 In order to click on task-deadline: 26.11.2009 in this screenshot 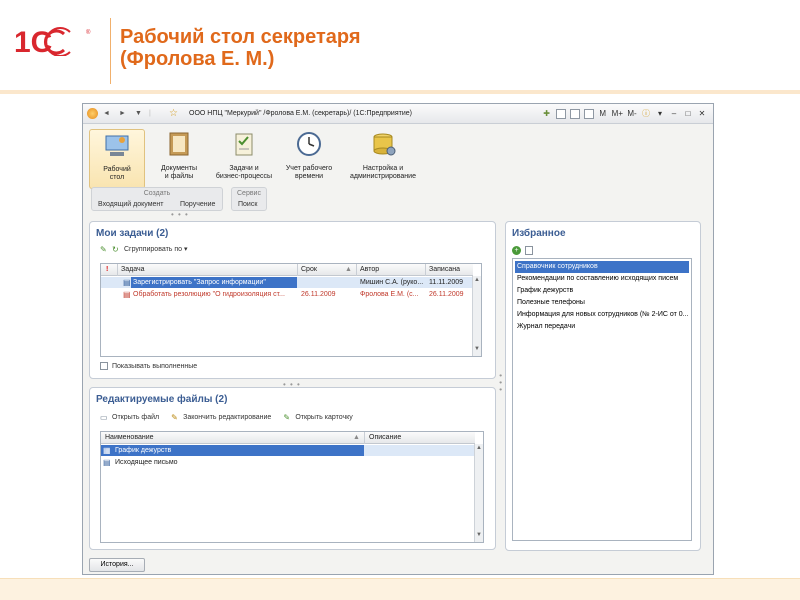, I will do `click(318, 294)`.